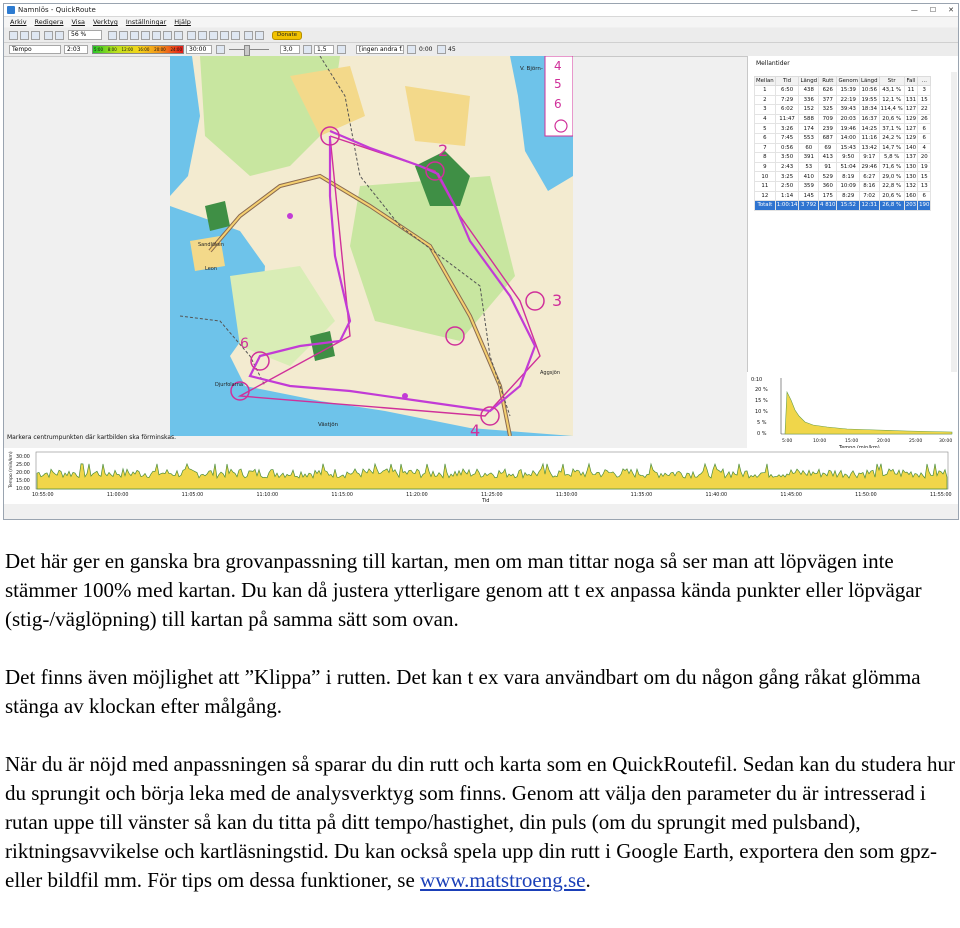  I want to click on lap-select: [ingen andra f., so click(380, 49).